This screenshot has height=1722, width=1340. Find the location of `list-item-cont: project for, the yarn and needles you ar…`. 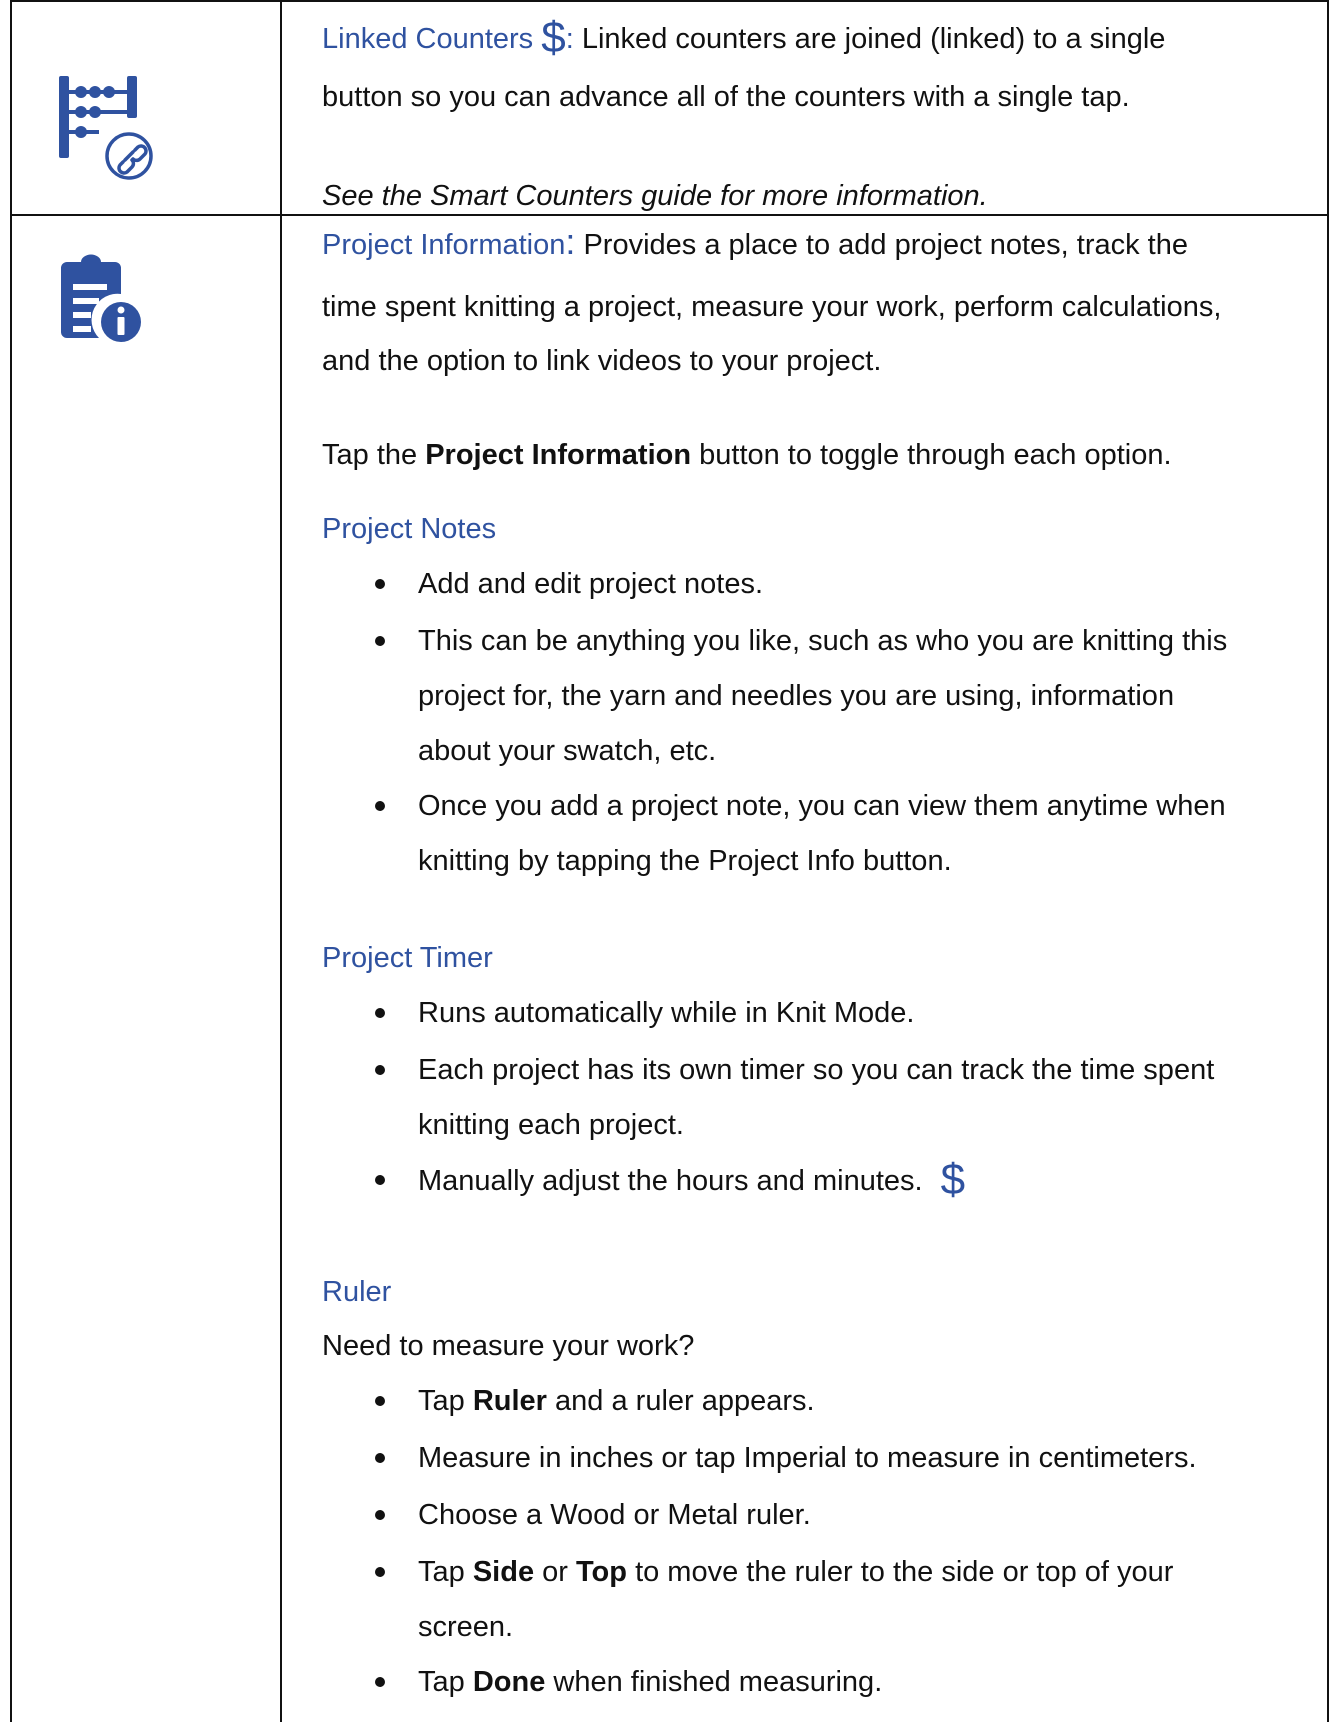

list-item-cont: project for, the yarn and needles you ar… is located at coordinates (796, 696).